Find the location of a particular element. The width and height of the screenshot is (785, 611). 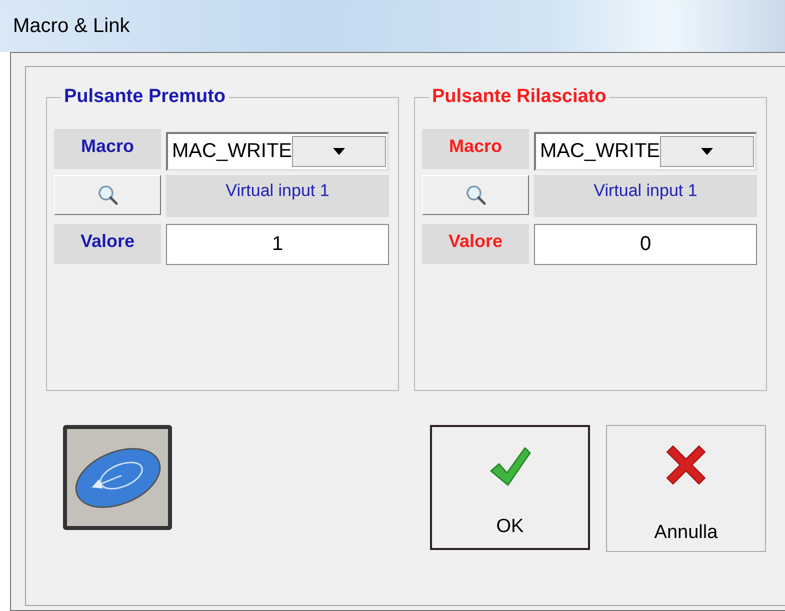

value-field: 1 is located at coordinates (277, 244).